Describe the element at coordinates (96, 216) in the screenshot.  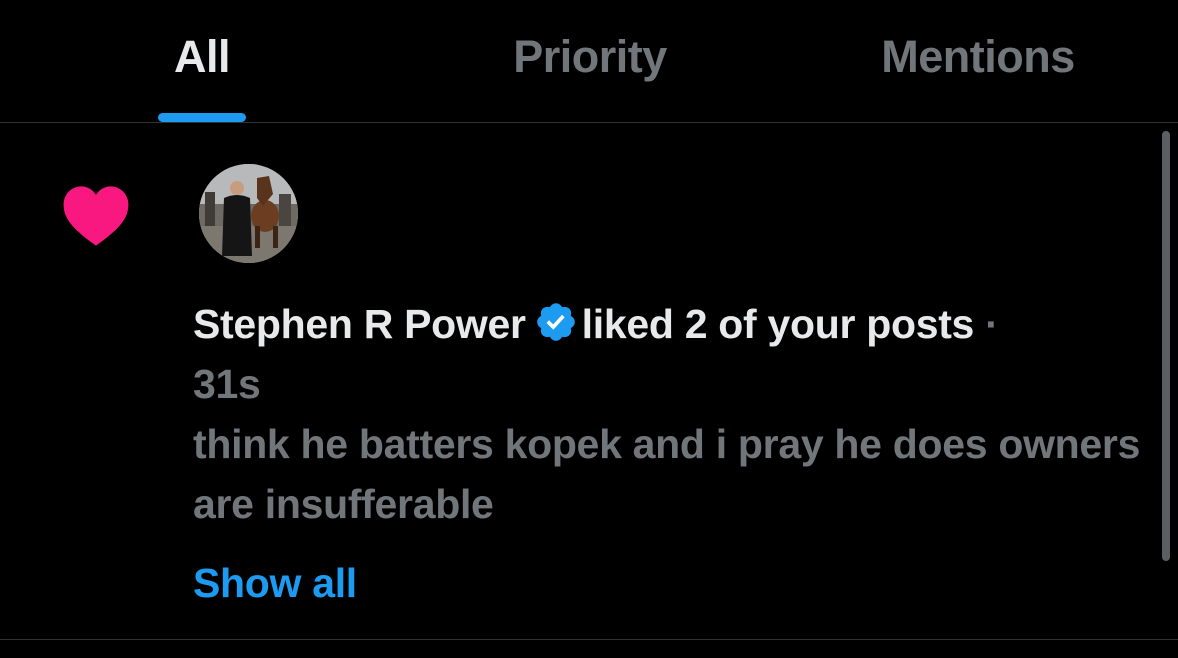
I see `heart-icon` at that location.